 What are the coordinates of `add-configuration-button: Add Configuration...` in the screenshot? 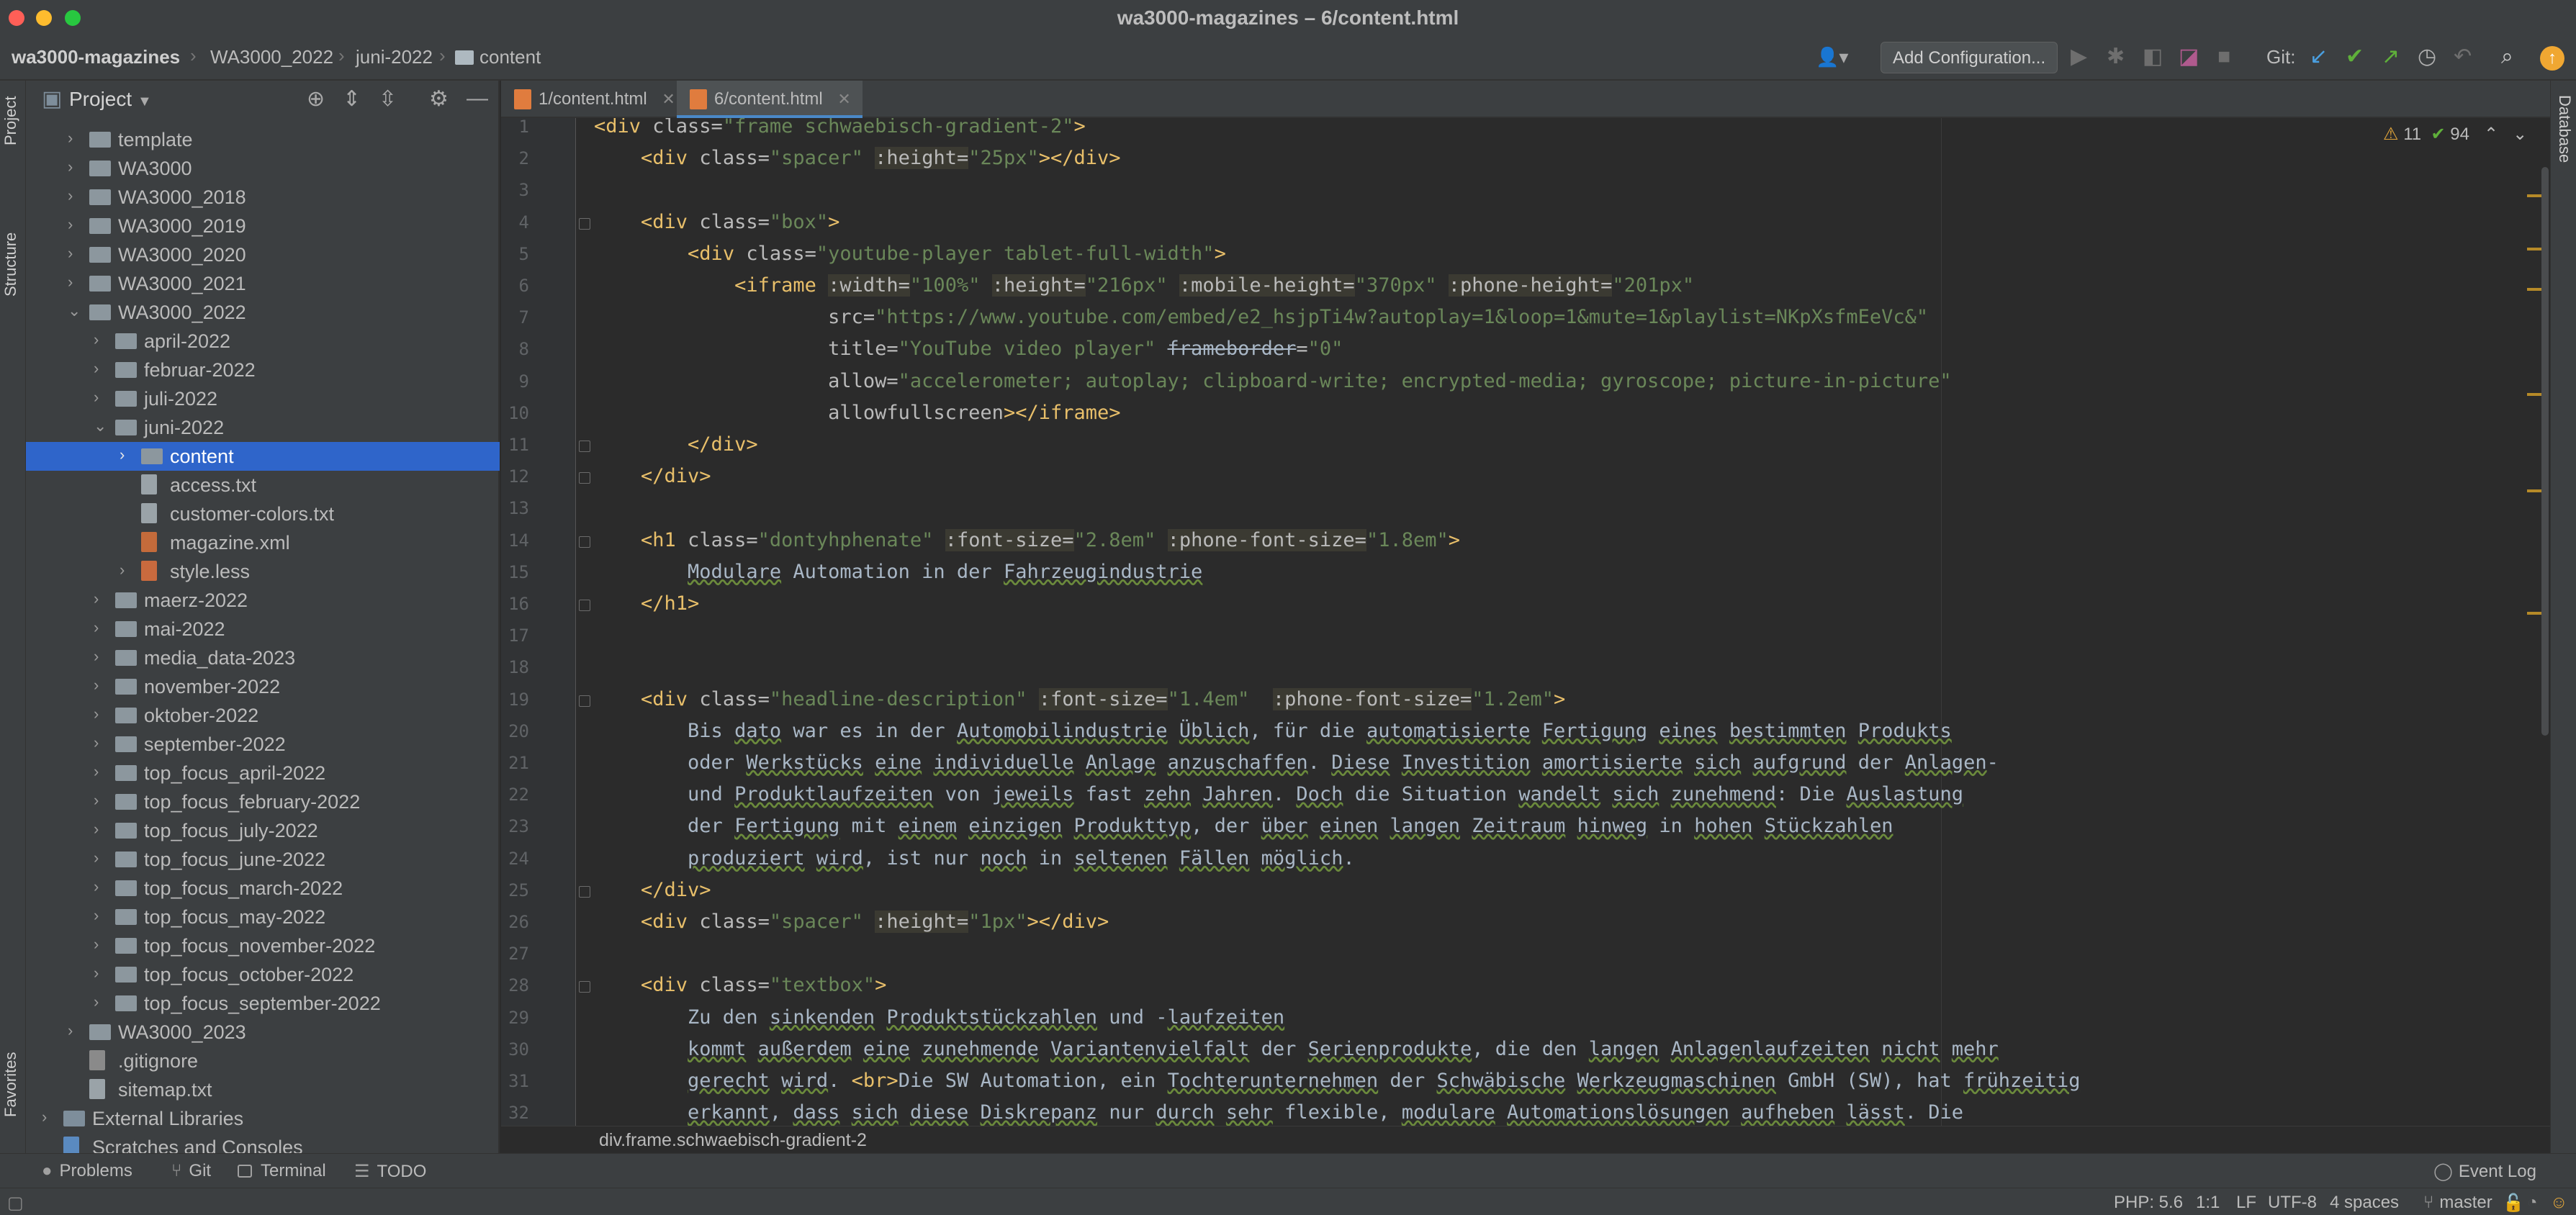 It's located at (1969, 57).